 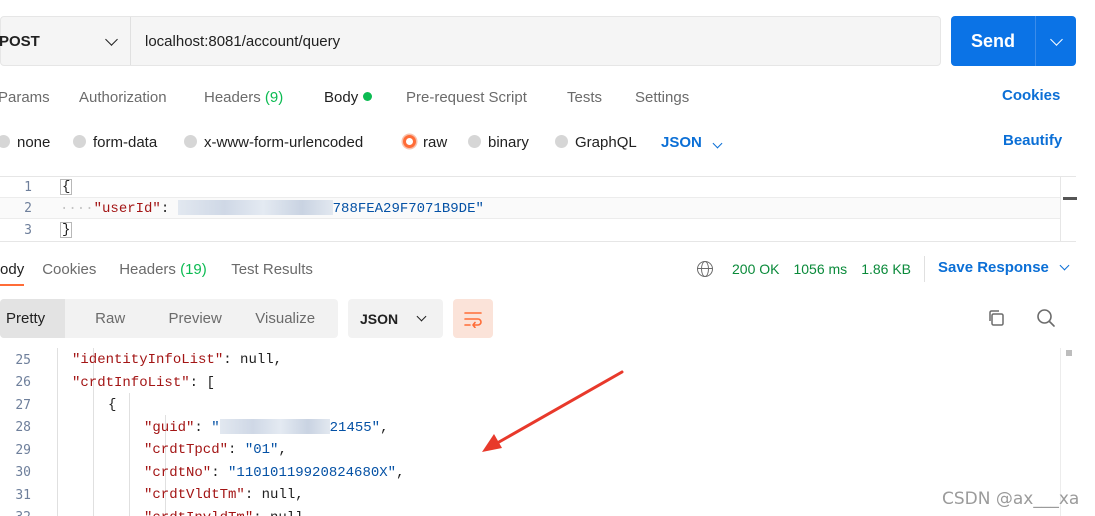 What do you see at coordinates (33, 318) in the screenshot?
I see `view-pretty: Pretty` at bounding box center [33, 318].